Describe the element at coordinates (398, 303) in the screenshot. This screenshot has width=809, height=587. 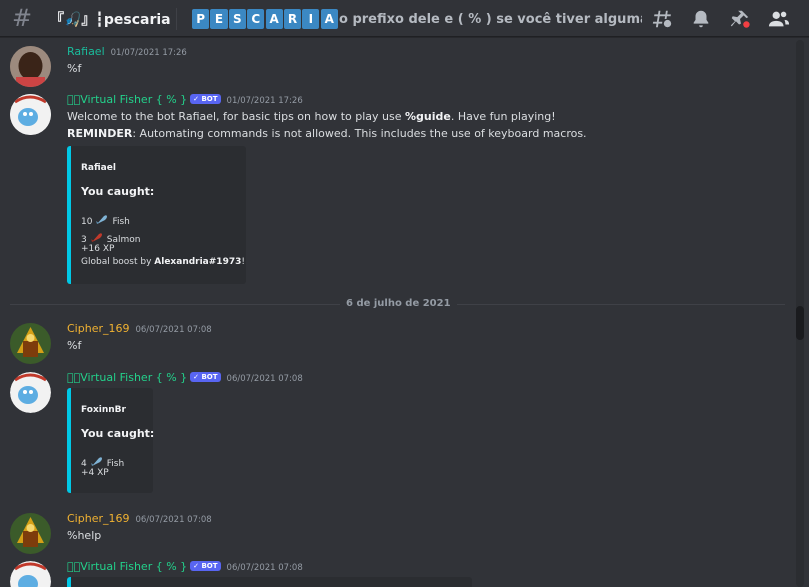
I see `date-label: 6 de julho de 2021` at that location.